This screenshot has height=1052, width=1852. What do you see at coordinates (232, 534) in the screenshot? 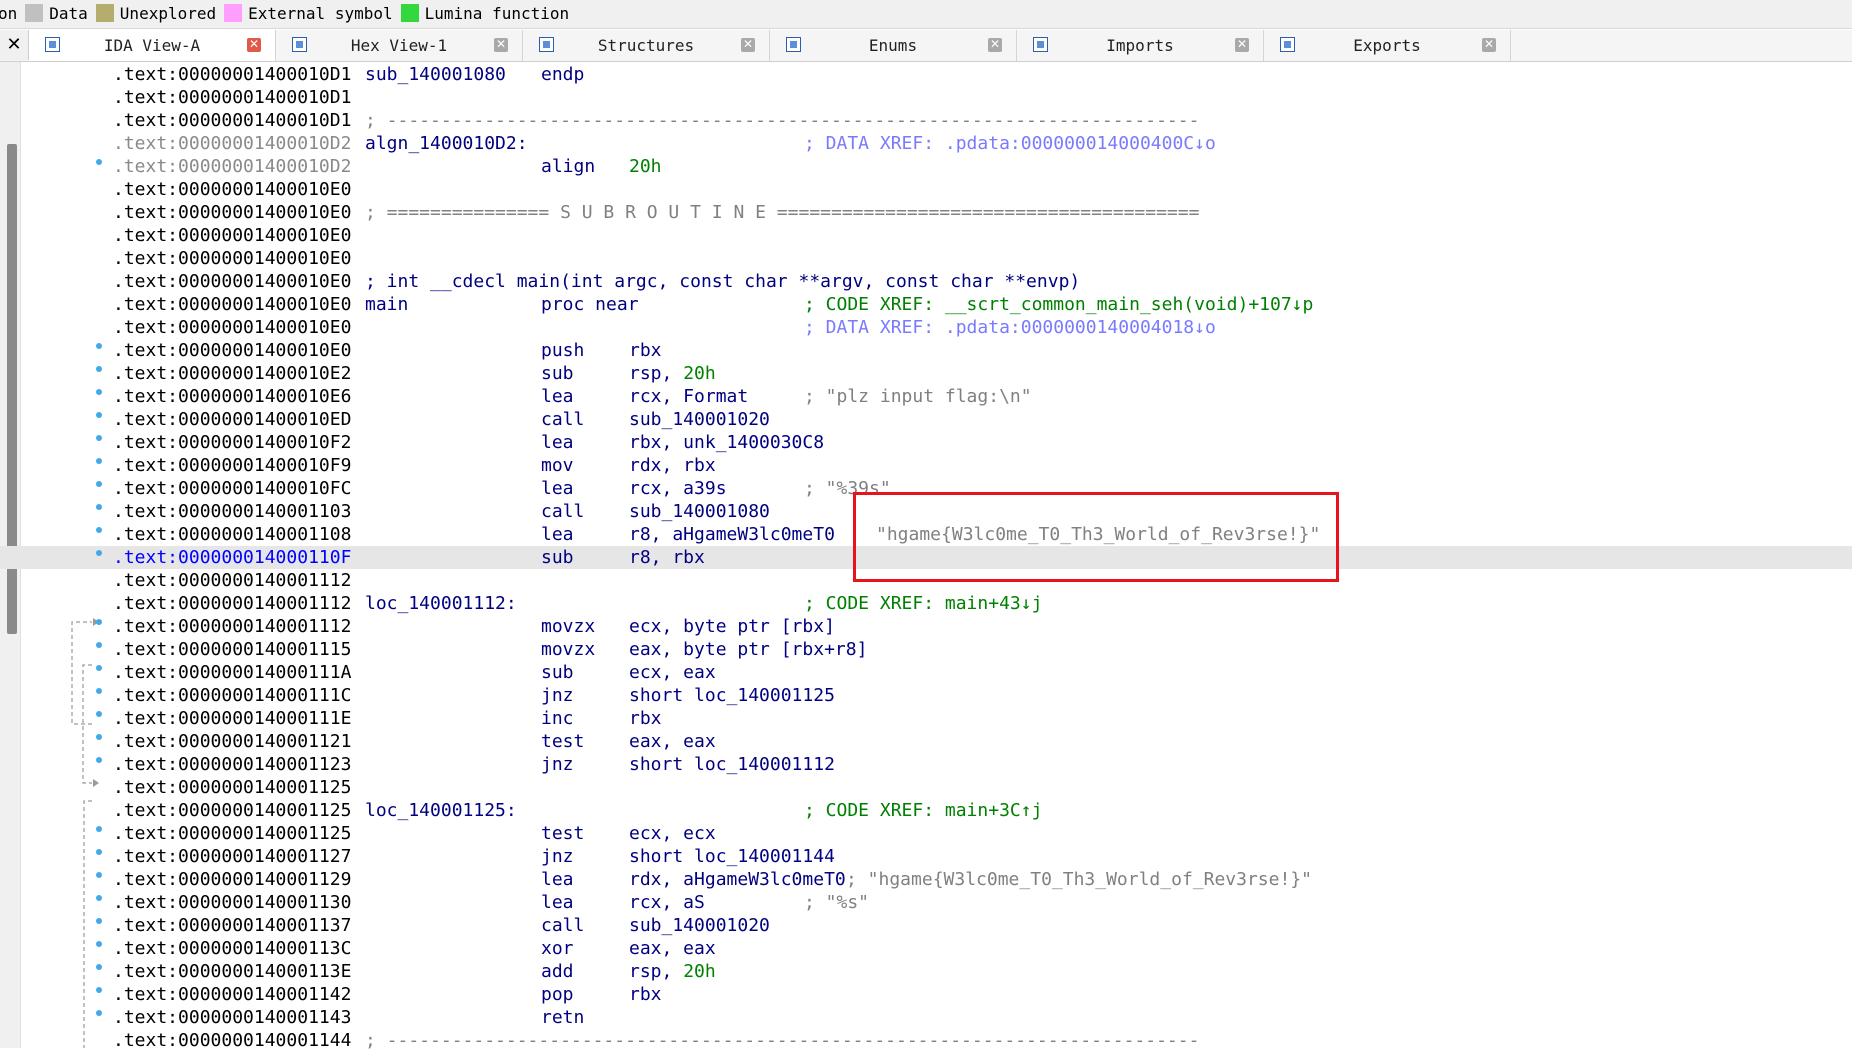
I see `address: .text:0000000140001108` at bounding box center [232, 534].